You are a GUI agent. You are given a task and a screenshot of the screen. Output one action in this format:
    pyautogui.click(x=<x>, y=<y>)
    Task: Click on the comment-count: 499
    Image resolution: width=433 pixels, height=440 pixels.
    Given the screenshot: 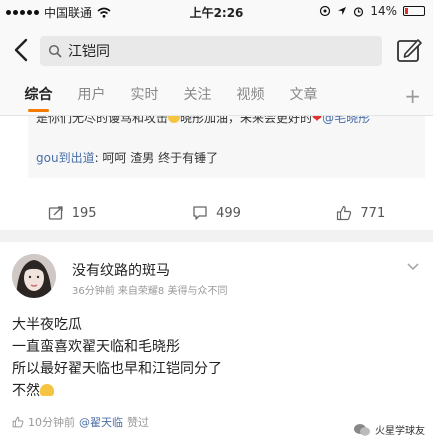 What is the action you would take?
    pyautogui.click(x=228, y=213)
    